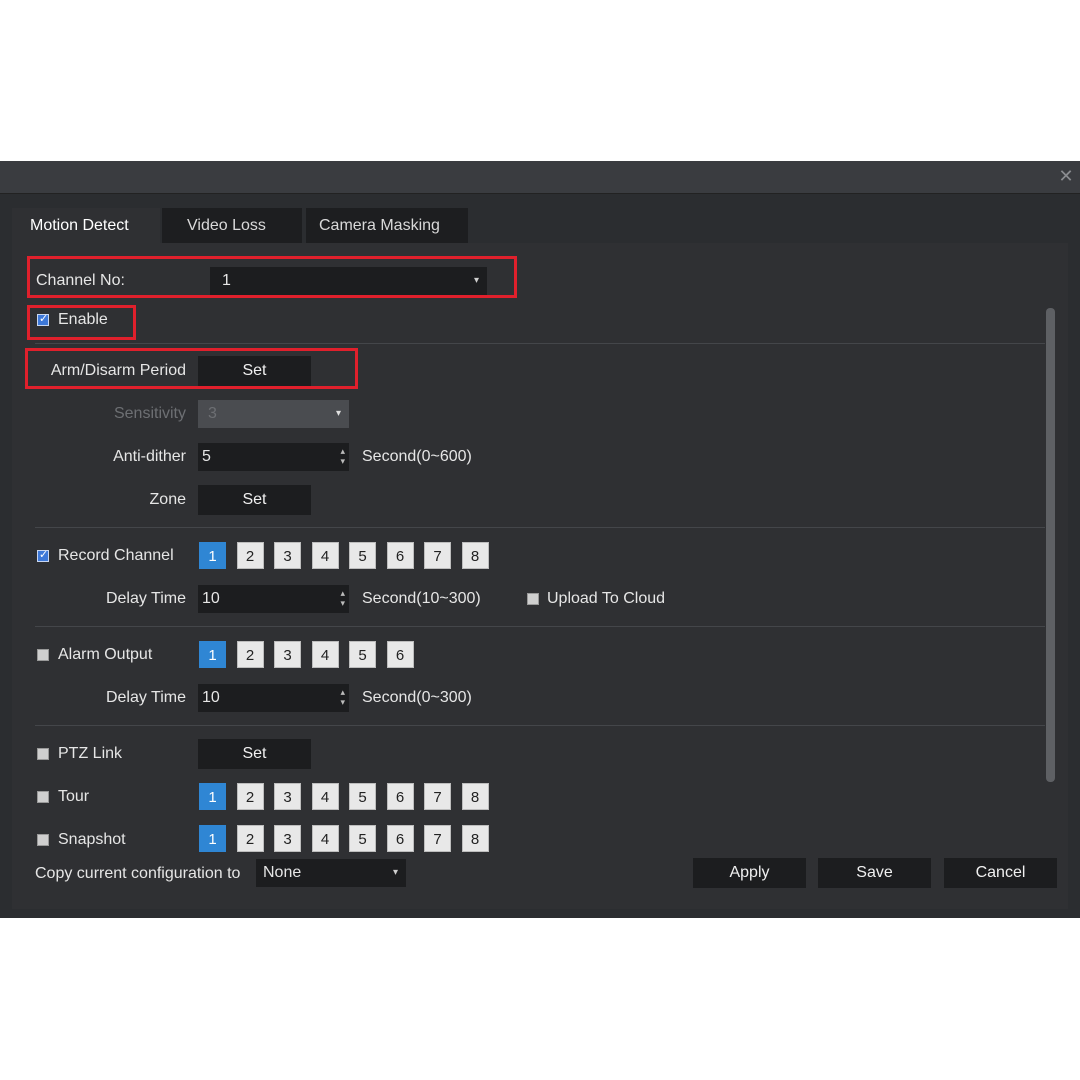 The image size is (1080, 1080). What do you see at coordinates (1050, 545) in the screenshot?
I see `scrollbar` at bounding box center [1050, 545].